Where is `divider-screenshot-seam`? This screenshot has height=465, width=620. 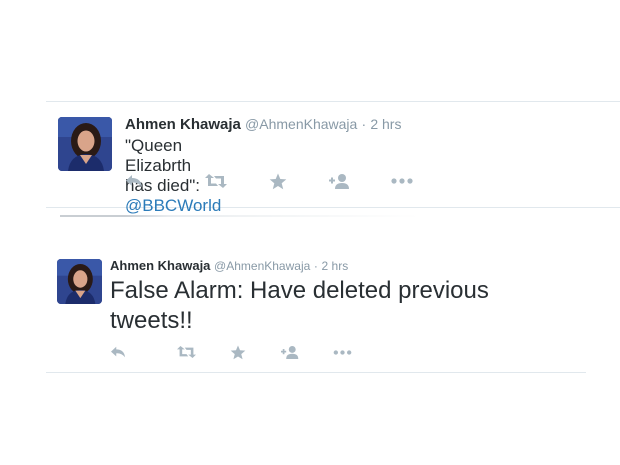
divider-screenshot-seam is located at coordinates (240, 216).